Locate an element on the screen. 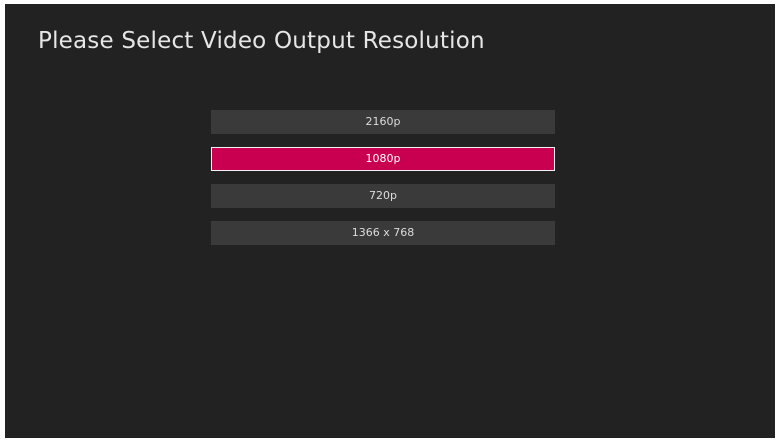 This screenshot has width=779, height=440. page-title: Please Select Video Output Resolution is located at coordinates (261, 41).